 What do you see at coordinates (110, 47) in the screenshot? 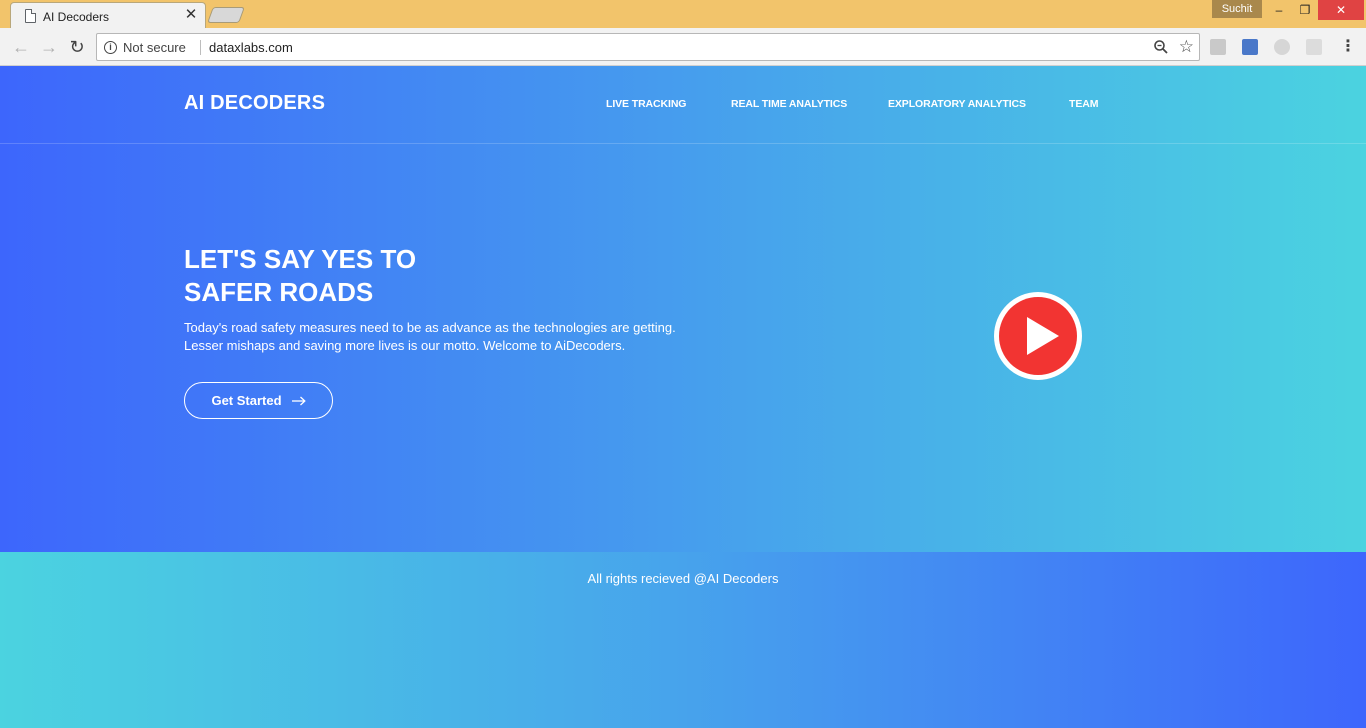
I see `info-icon: i` at bounding box center [110, 47].